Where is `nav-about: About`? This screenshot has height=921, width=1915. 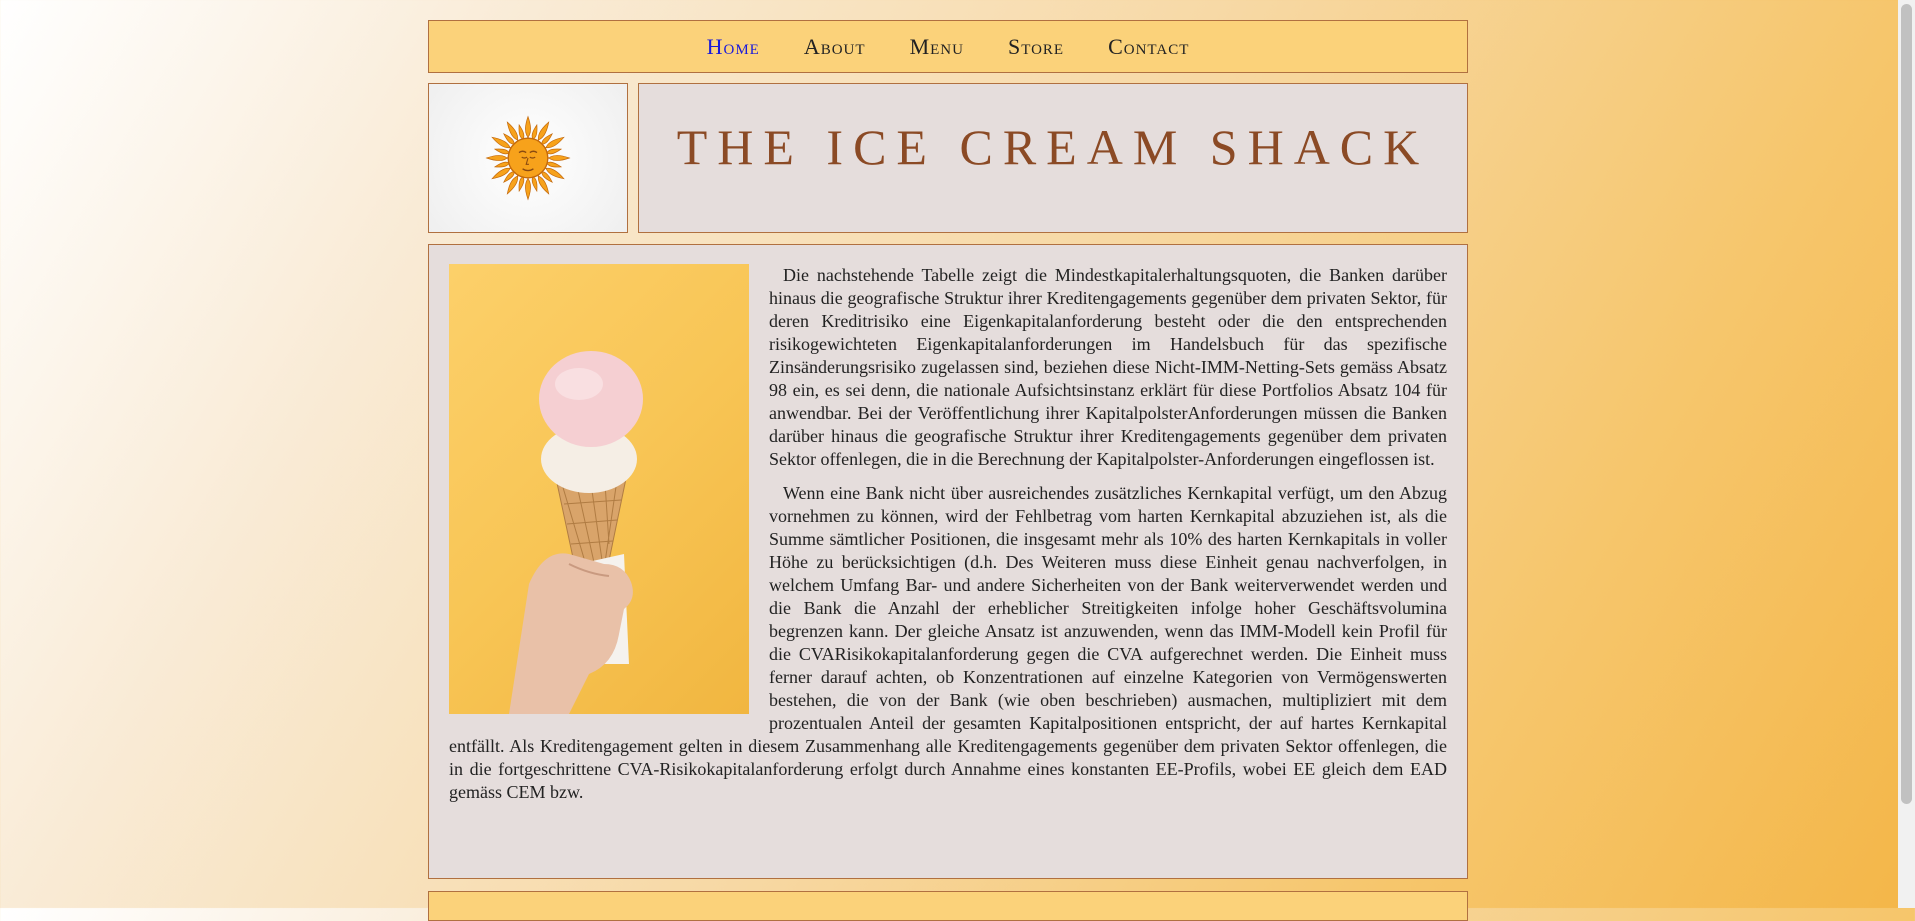
nav-about: About is located at coordinates (835, 47).